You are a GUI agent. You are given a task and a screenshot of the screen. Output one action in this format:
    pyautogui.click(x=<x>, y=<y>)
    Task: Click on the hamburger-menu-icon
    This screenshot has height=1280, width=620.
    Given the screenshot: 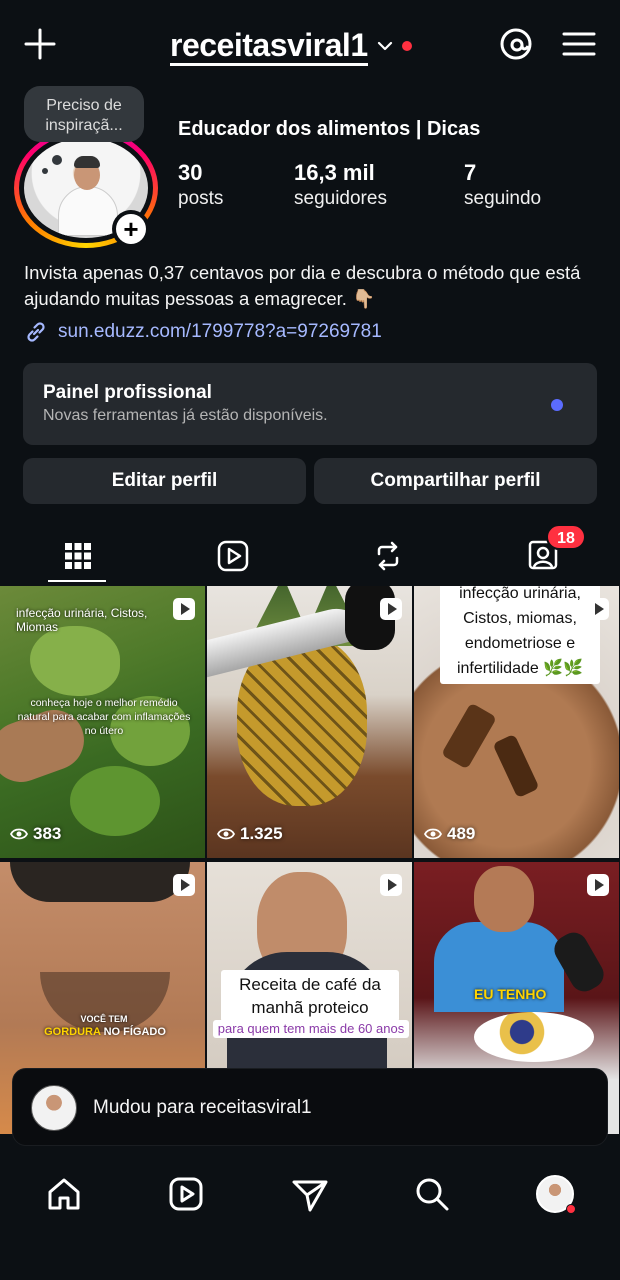 What is the action you would take?
    pyautogui.click(x=579, y=44)
    